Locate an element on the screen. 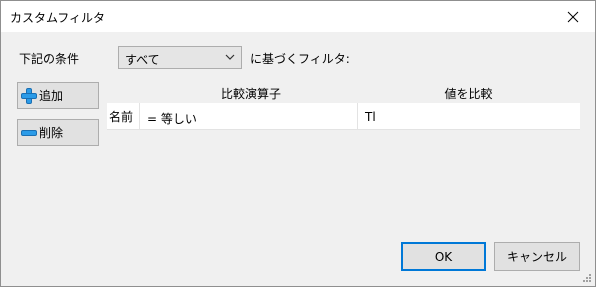  row-operator-cell: = 等しい is located at coordinates (172, 118).